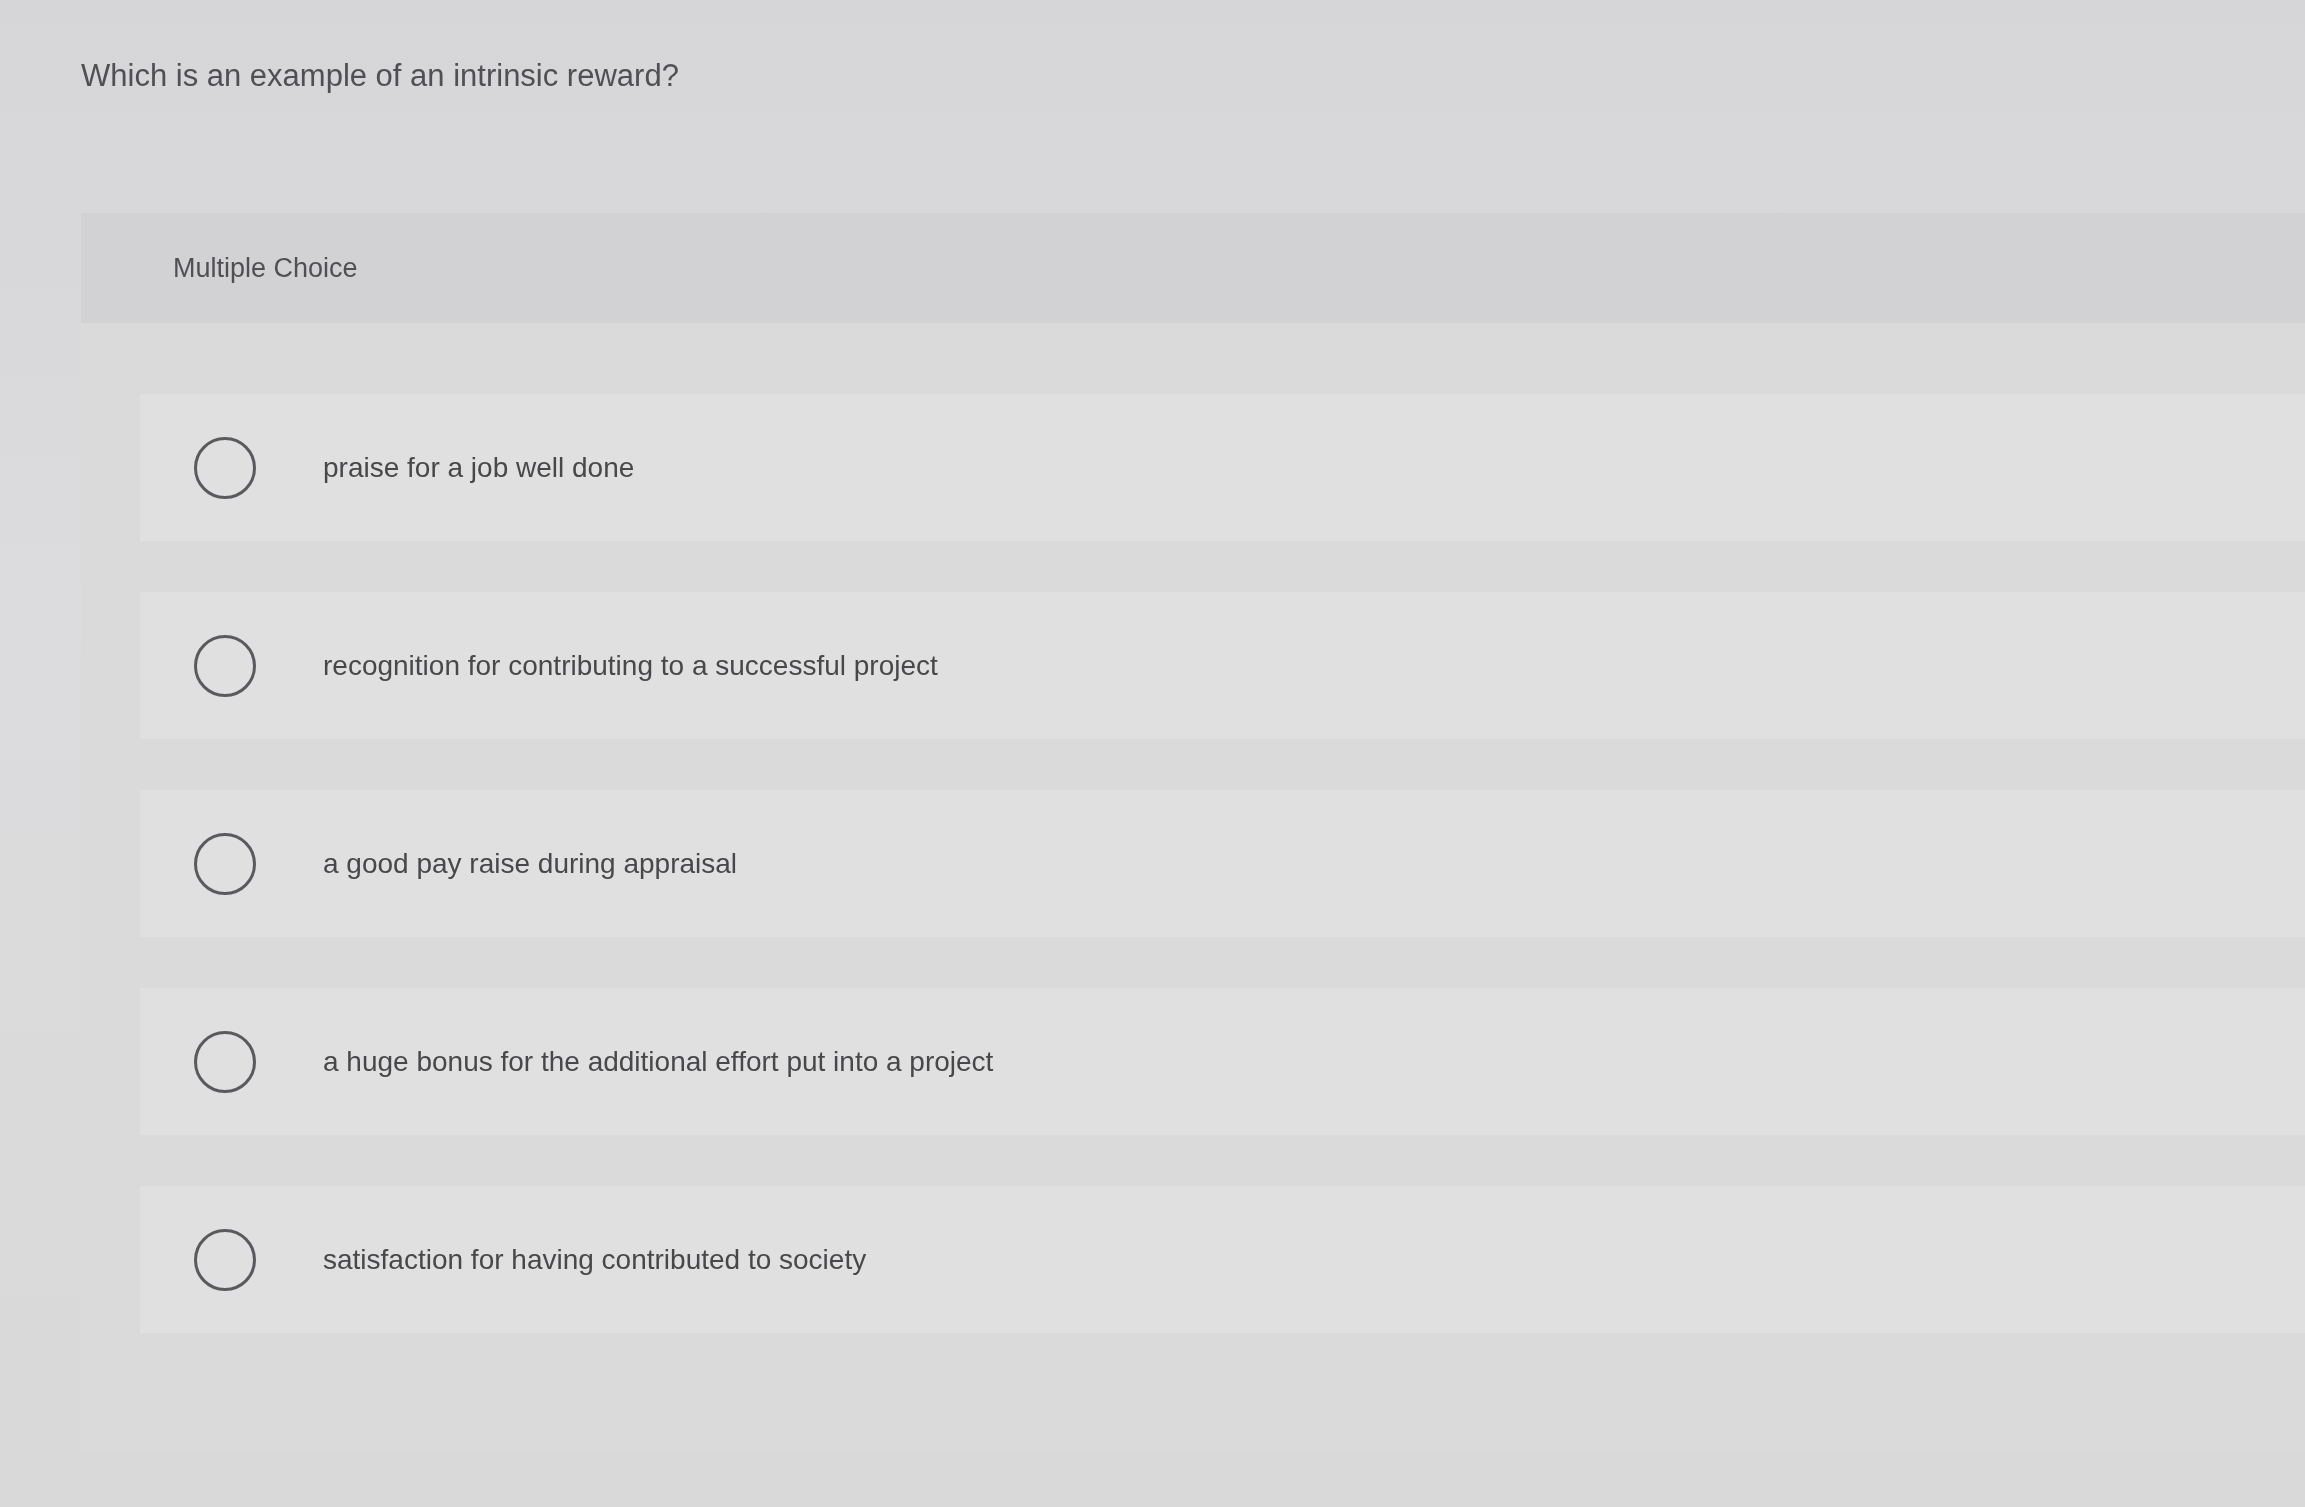 Image resolution: width=2305 pixels, height=1507 pixels. I want to click on option-text: praise for a job well done, so click(479, 467).